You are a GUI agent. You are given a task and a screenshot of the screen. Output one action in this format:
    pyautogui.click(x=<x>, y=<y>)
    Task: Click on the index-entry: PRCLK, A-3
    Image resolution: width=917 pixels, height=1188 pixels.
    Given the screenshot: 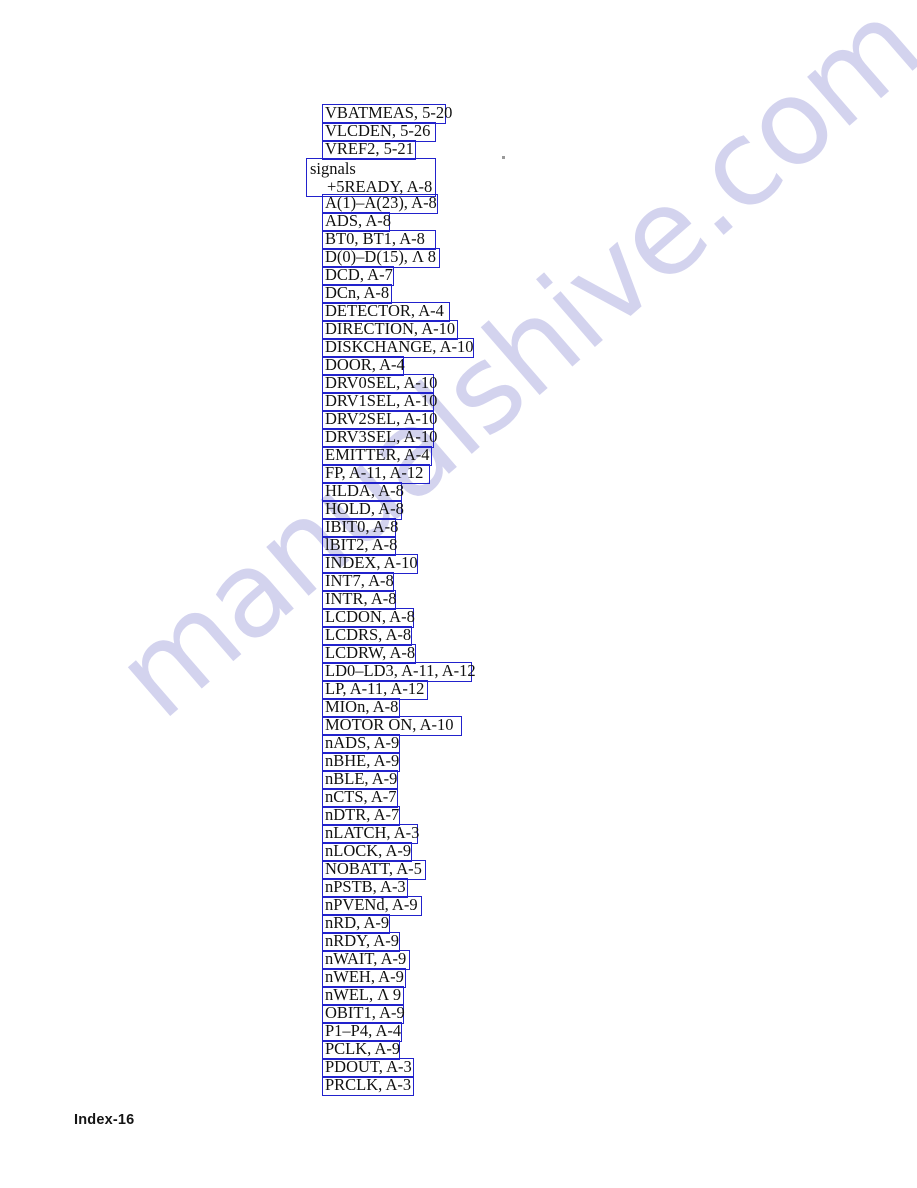 What is the action you would take?
    pyautogui.click(x=368, y=1086)
    